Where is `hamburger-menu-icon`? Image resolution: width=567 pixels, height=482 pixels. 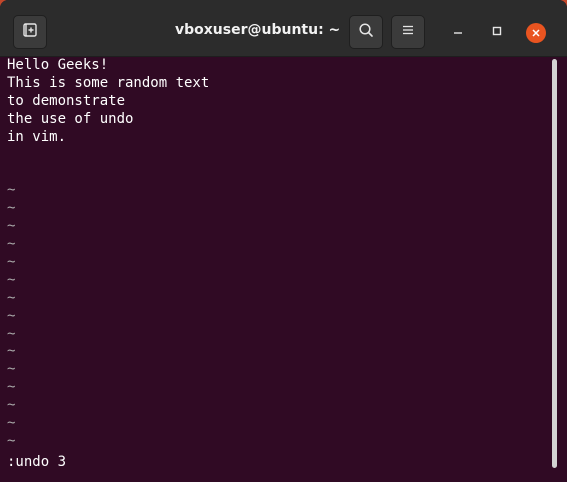 hamburger-menu-icon is located at coordinates (408, 32).